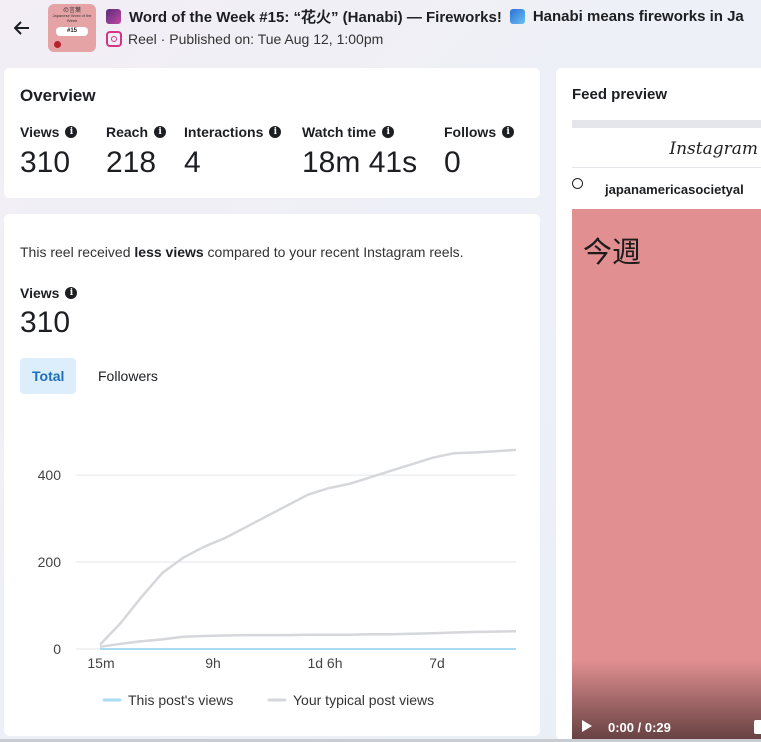  What do you see at coordinates (40, 132) in the screenshot?
I see `metric-views-label: Views` at bounding box center [40, 132].